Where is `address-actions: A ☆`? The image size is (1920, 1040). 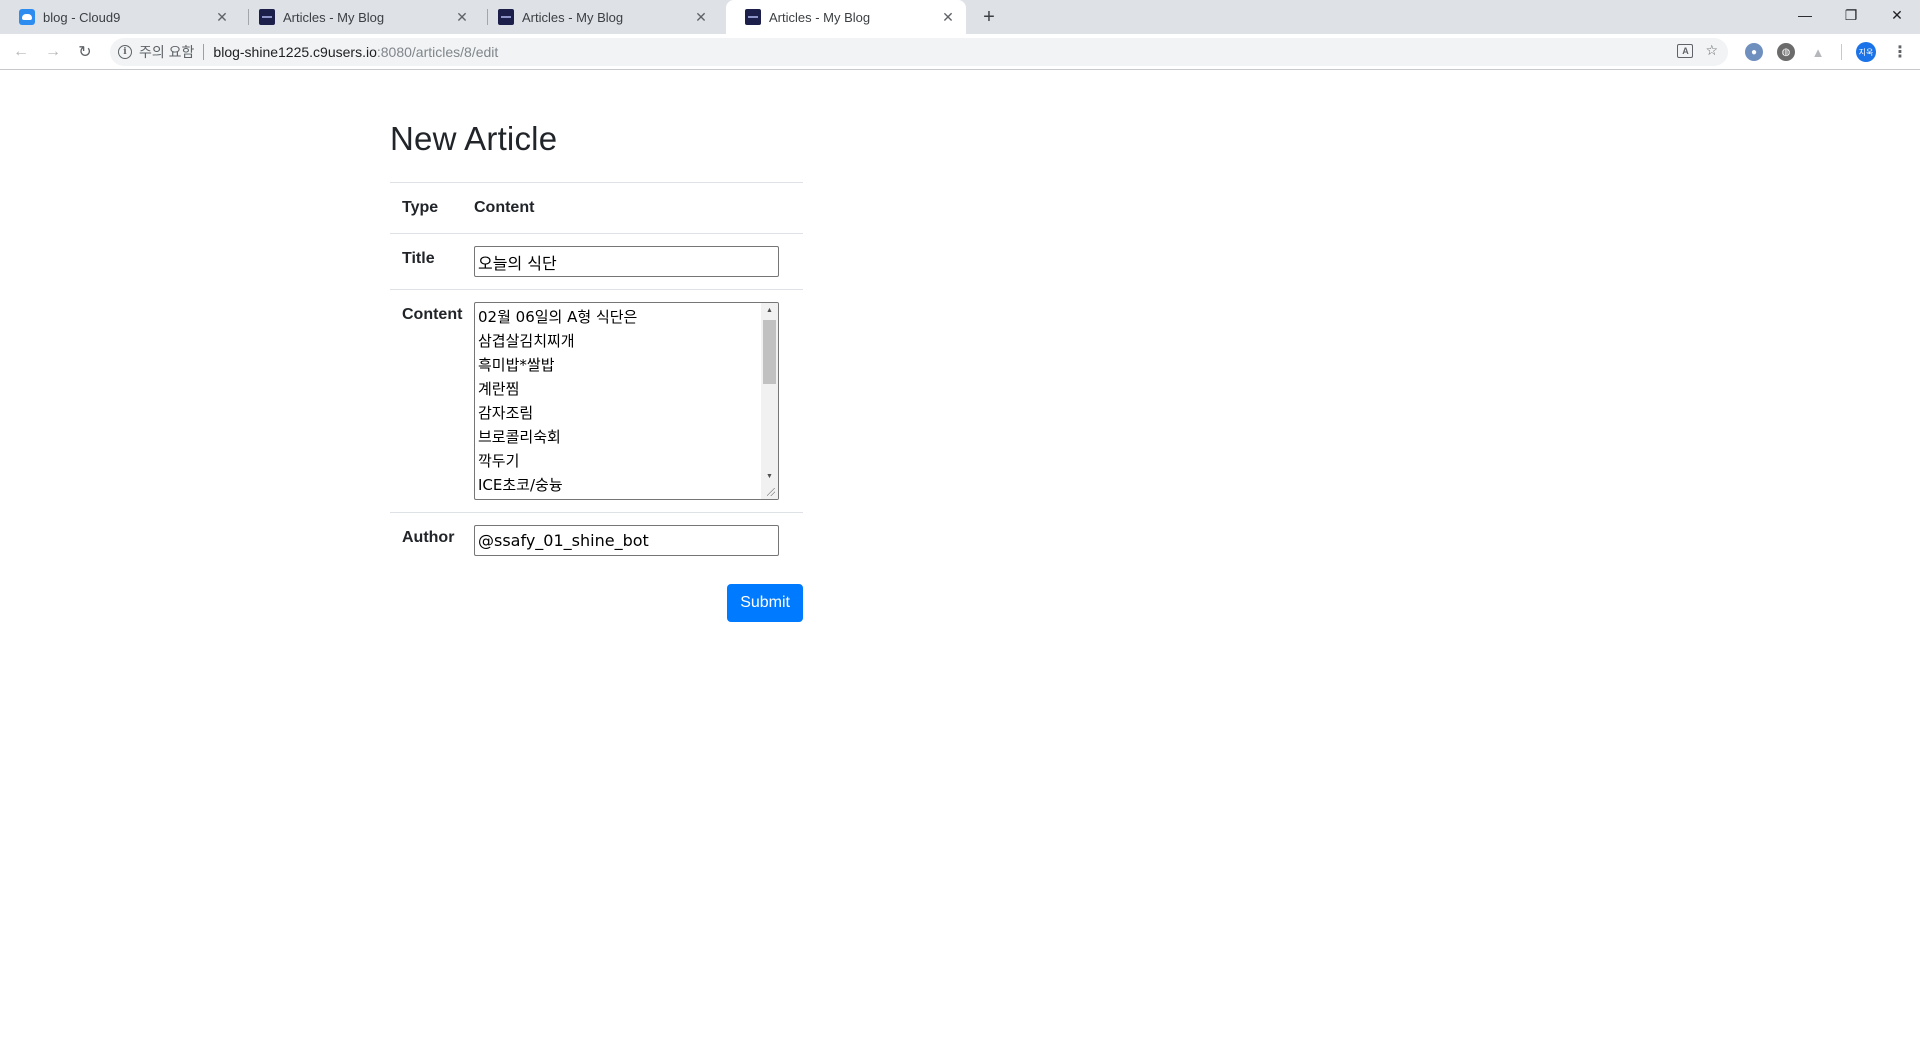
address-actions: A ☆ is located at coordinates (1697, 50).